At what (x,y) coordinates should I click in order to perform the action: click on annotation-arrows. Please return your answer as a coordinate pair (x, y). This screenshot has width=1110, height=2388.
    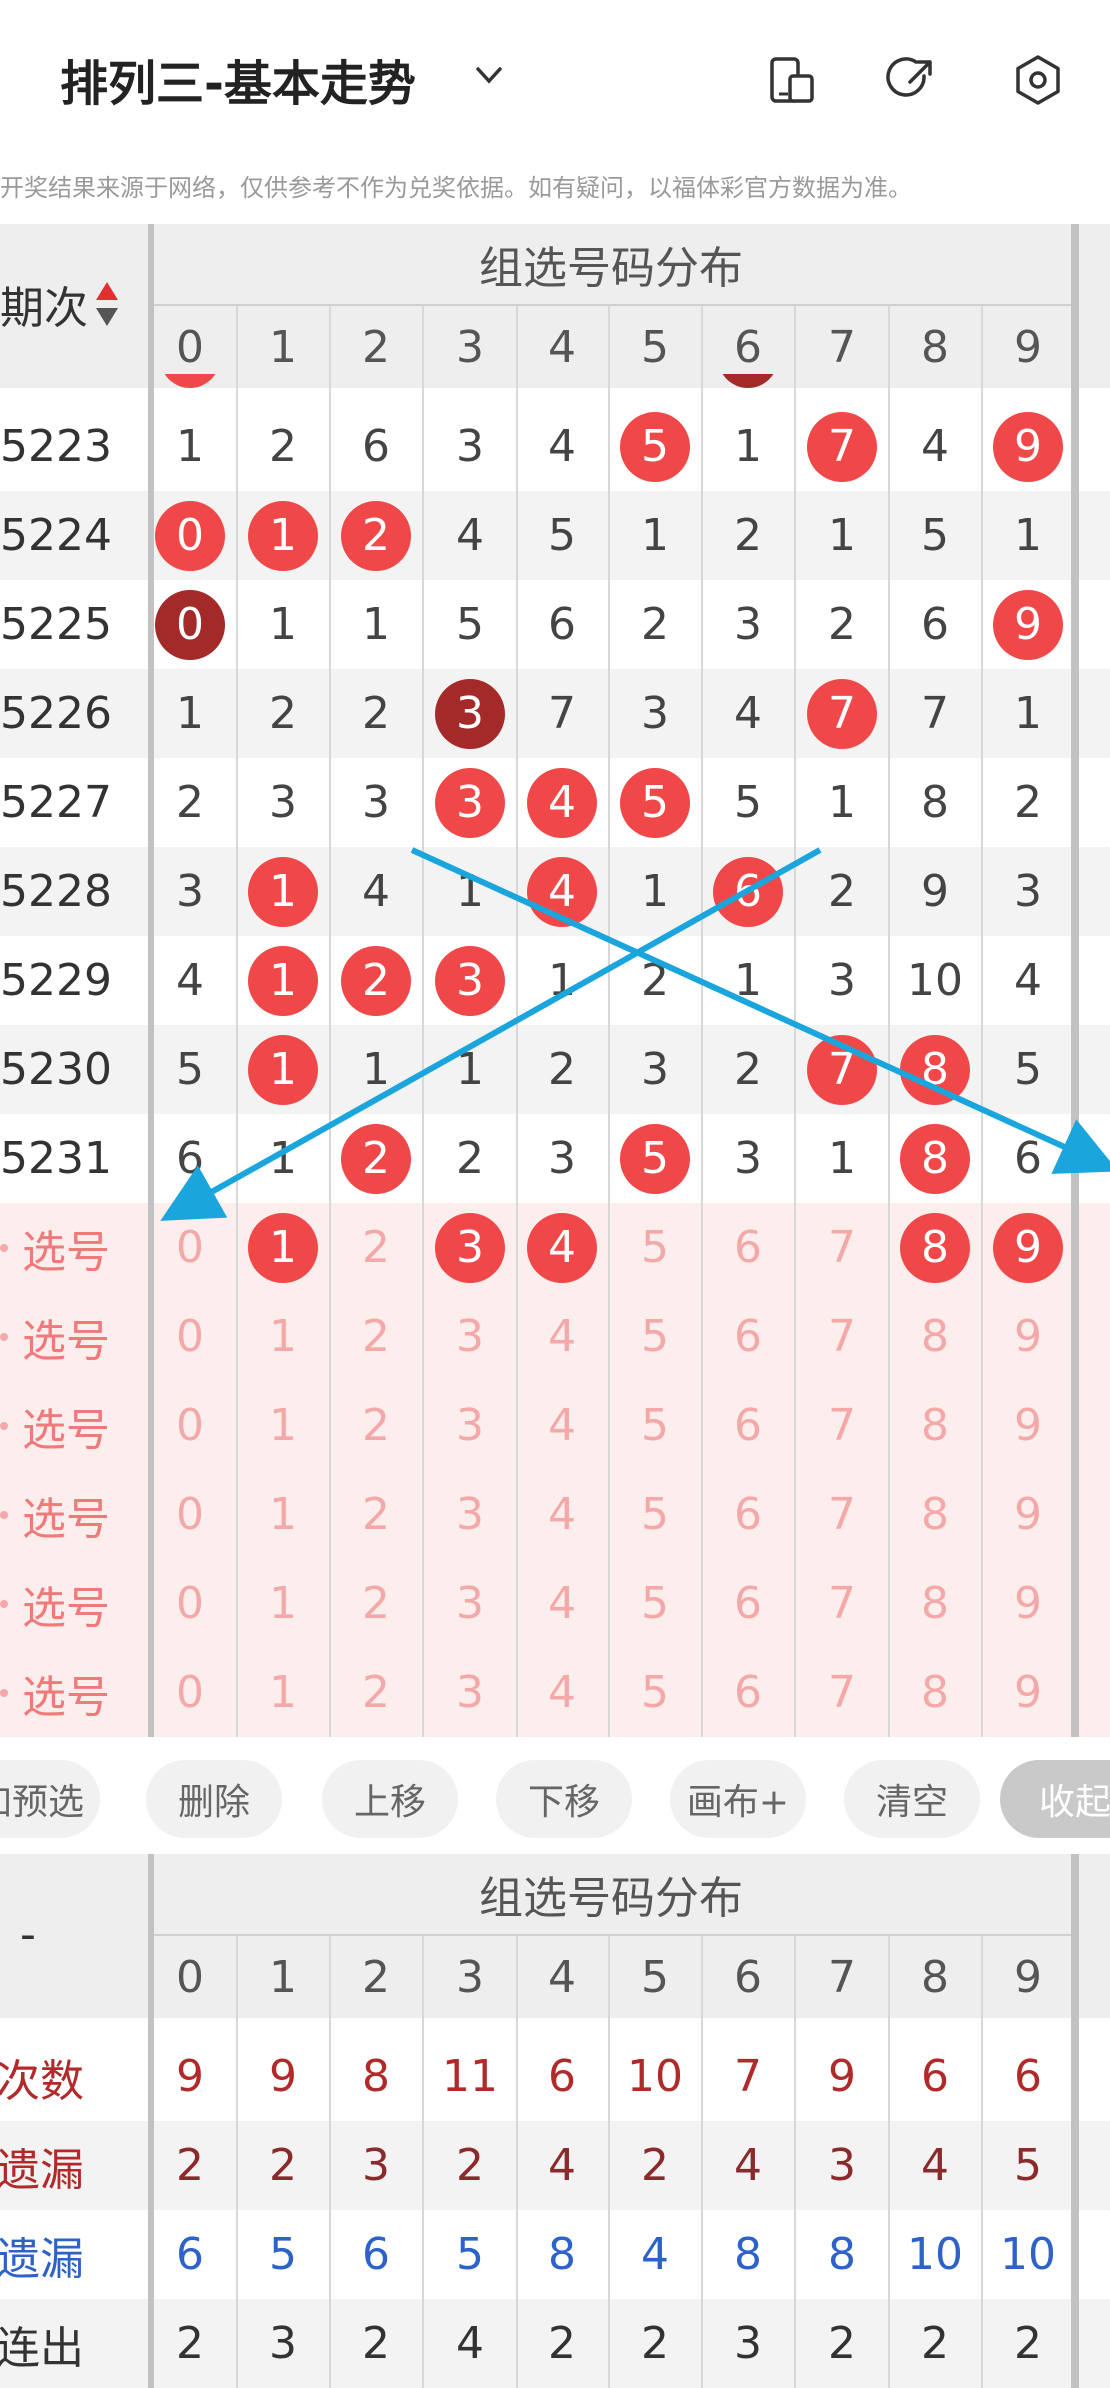
    Looking at the image, I should click on (635, 1034).